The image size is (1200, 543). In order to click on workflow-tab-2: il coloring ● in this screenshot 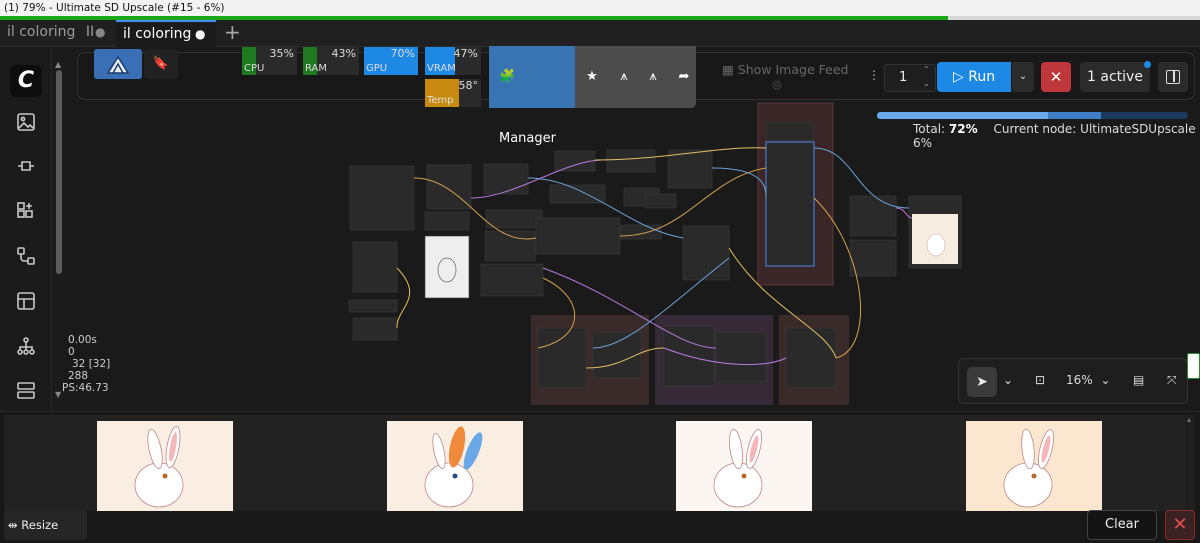, I will do `click(166, 33)`.